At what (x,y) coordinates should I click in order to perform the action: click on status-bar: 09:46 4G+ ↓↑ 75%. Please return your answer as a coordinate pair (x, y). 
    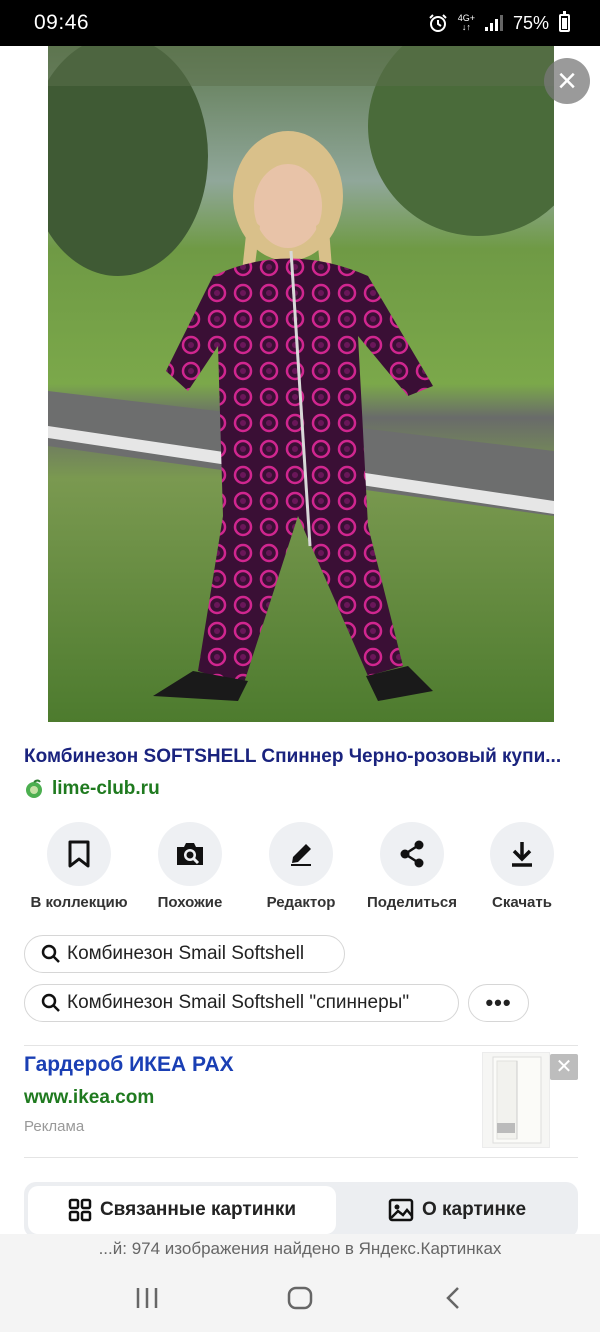
    Looking at the image, I should click on (300, 23).